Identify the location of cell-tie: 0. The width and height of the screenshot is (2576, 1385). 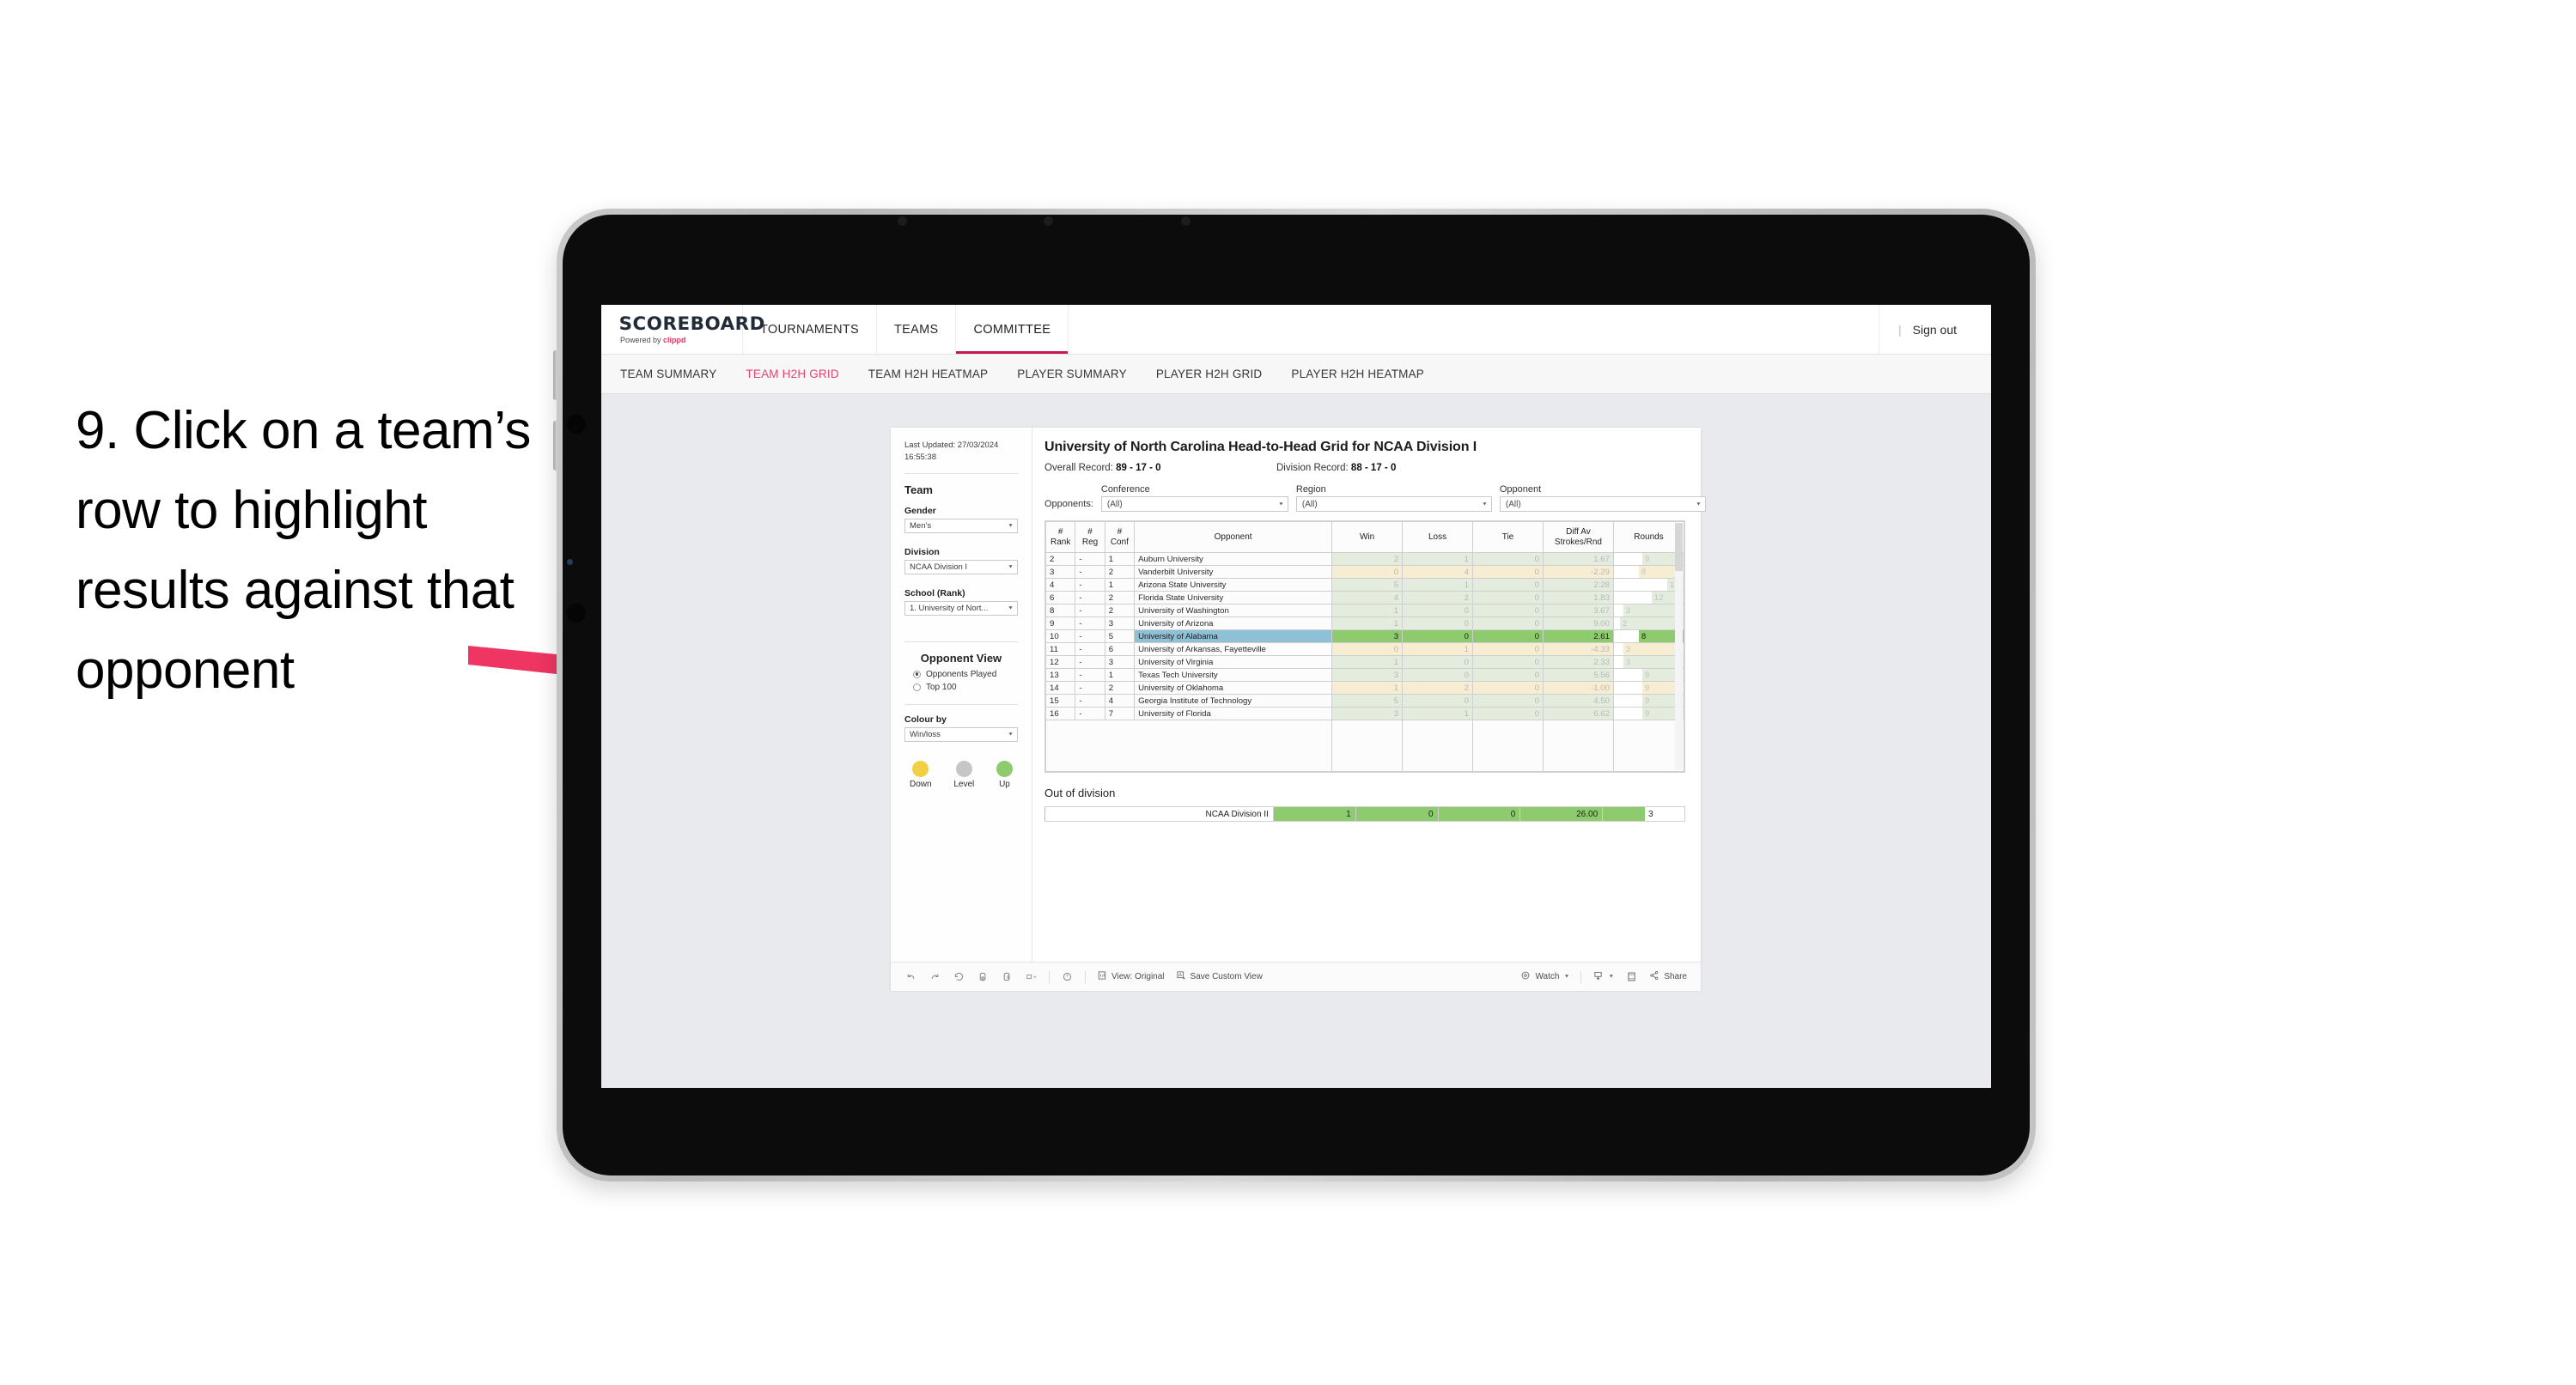
(1508, 597).